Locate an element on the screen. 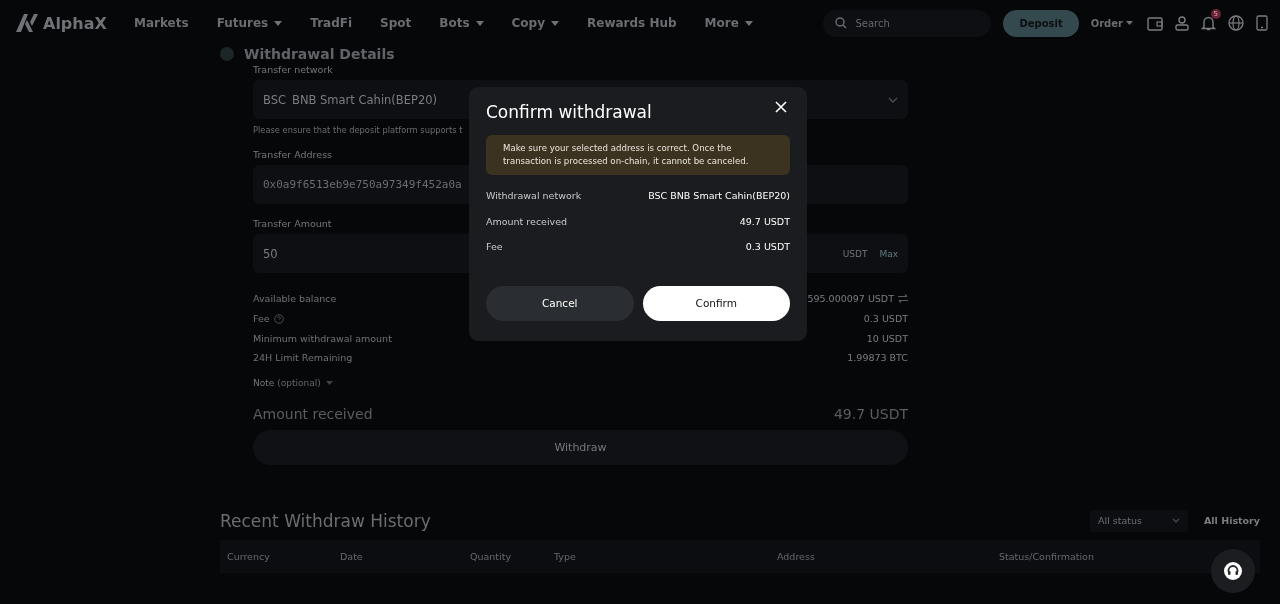 Image resolution: width=1280 pixels, height=604 pixels. detail-value: 49.7 USDT is located at coordinates (764, 221).